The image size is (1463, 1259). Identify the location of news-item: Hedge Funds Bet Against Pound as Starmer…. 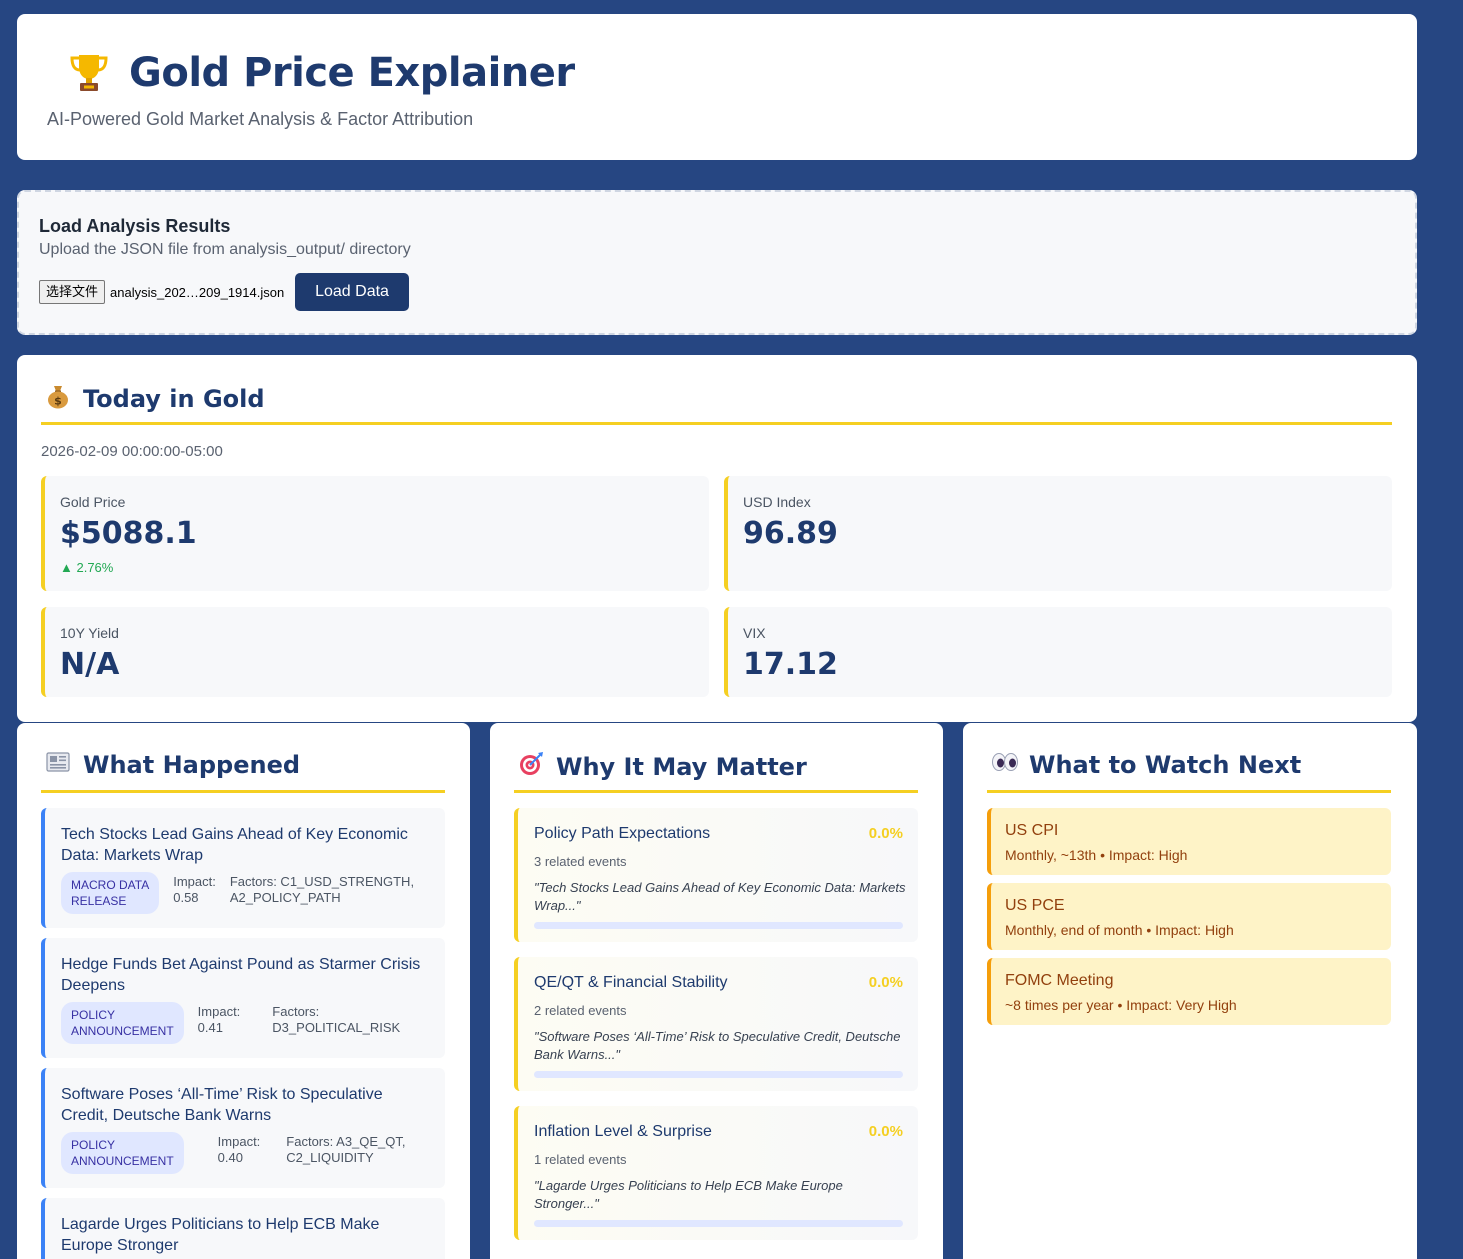
(243, 998).